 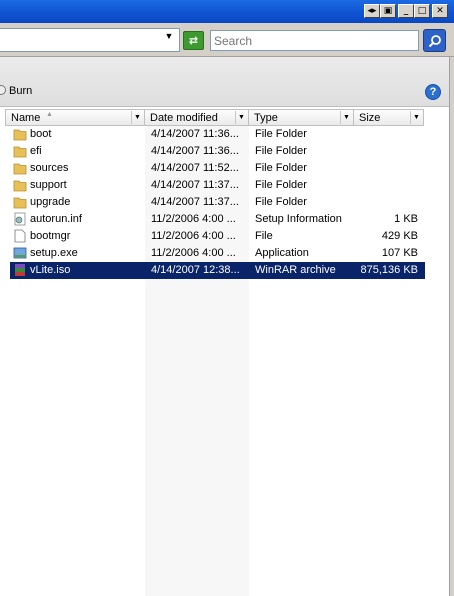 I want to click on column-date-label: Date modified, so click(x=184, y=118).